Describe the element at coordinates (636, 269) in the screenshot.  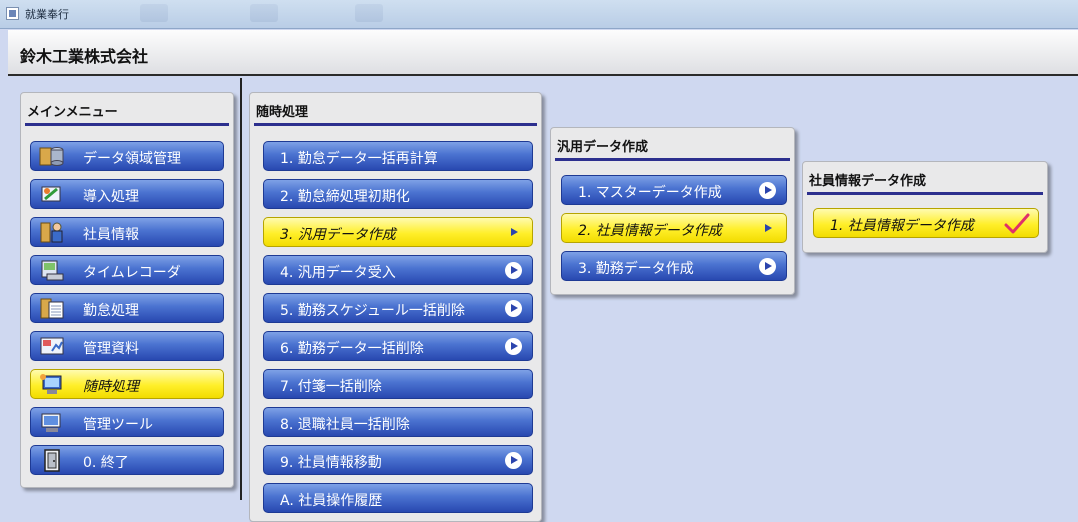
I see `menu-item-label: 3. 勤務データ作成` at that location.